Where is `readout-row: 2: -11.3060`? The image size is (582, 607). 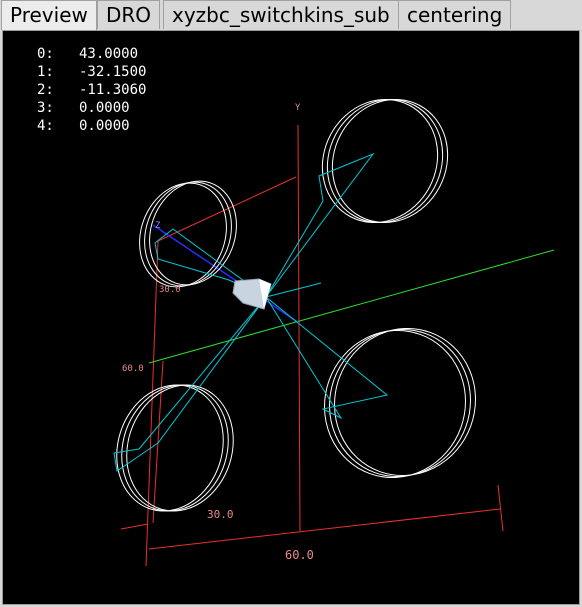 readout-row: 2: -11.3060 is located at coordinates (91, 90).